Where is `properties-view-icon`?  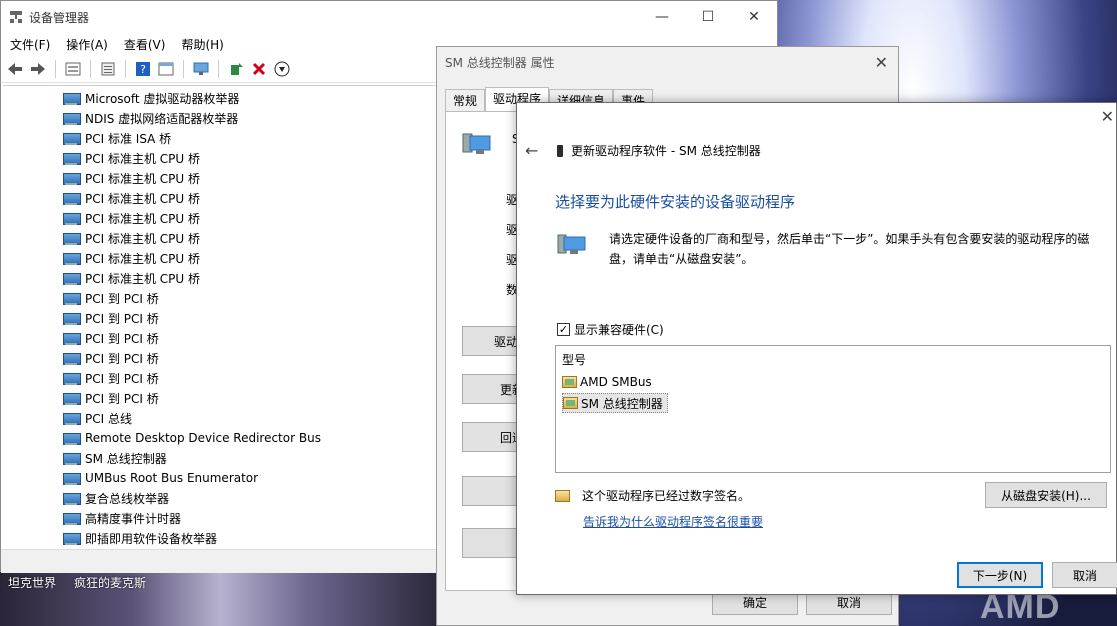
properties-view-icon is located at coordinates (73, 69).